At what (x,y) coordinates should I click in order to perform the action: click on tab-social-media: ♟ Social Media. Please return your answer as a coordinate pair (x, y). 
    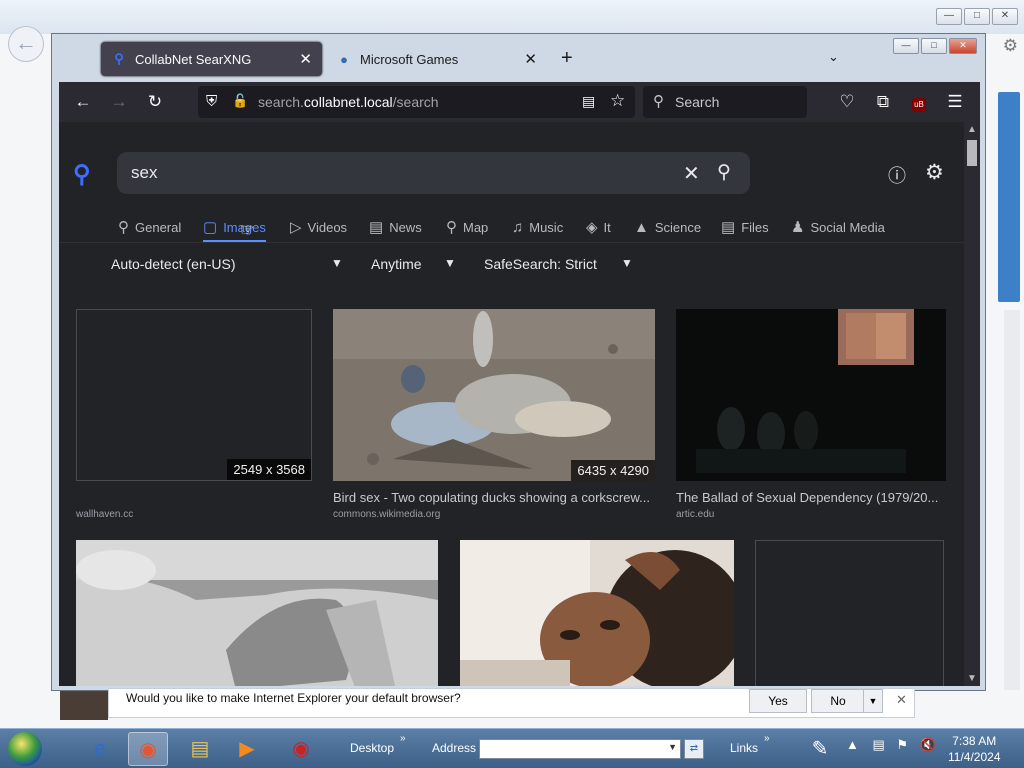
    Looking at the image, I should click on (838, 227).